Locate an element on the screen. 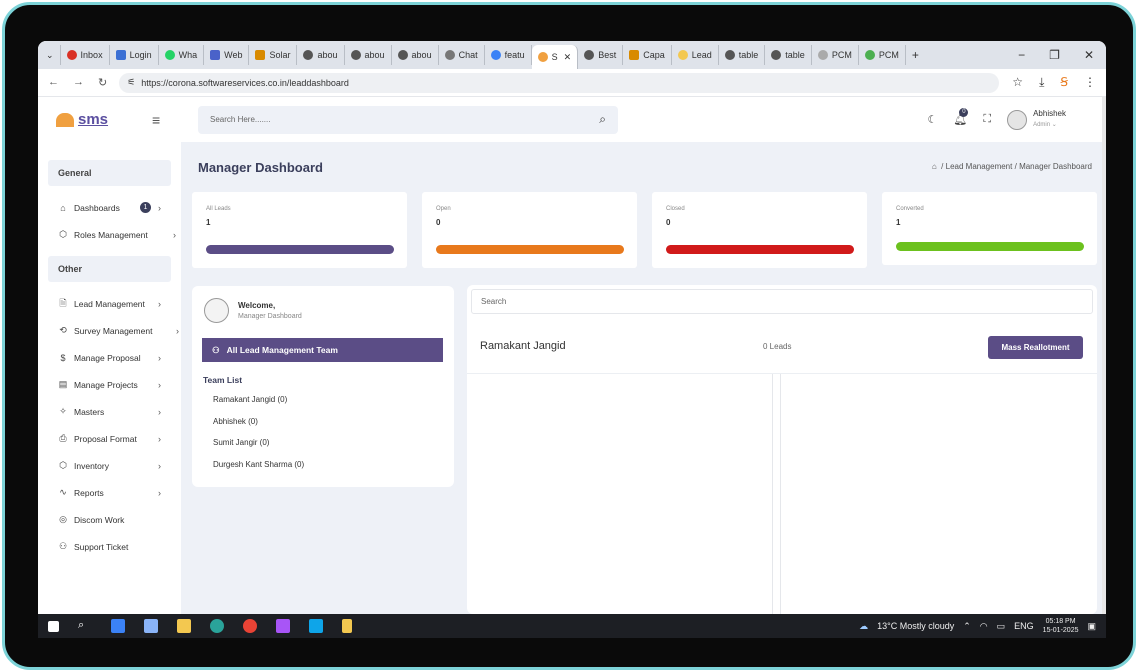 The image size is (1138, 672). whatsapp-icon is located at coordinates (169, 55).